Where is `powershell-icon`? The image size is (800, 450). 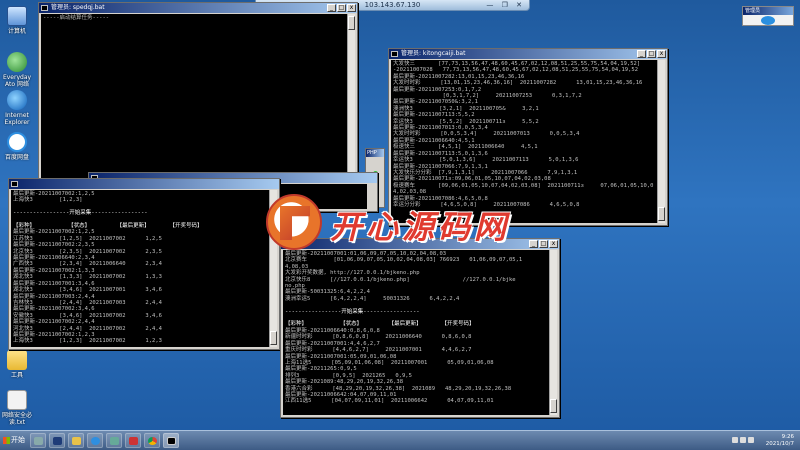 powershell-icon is located at coordinates (57, 441).